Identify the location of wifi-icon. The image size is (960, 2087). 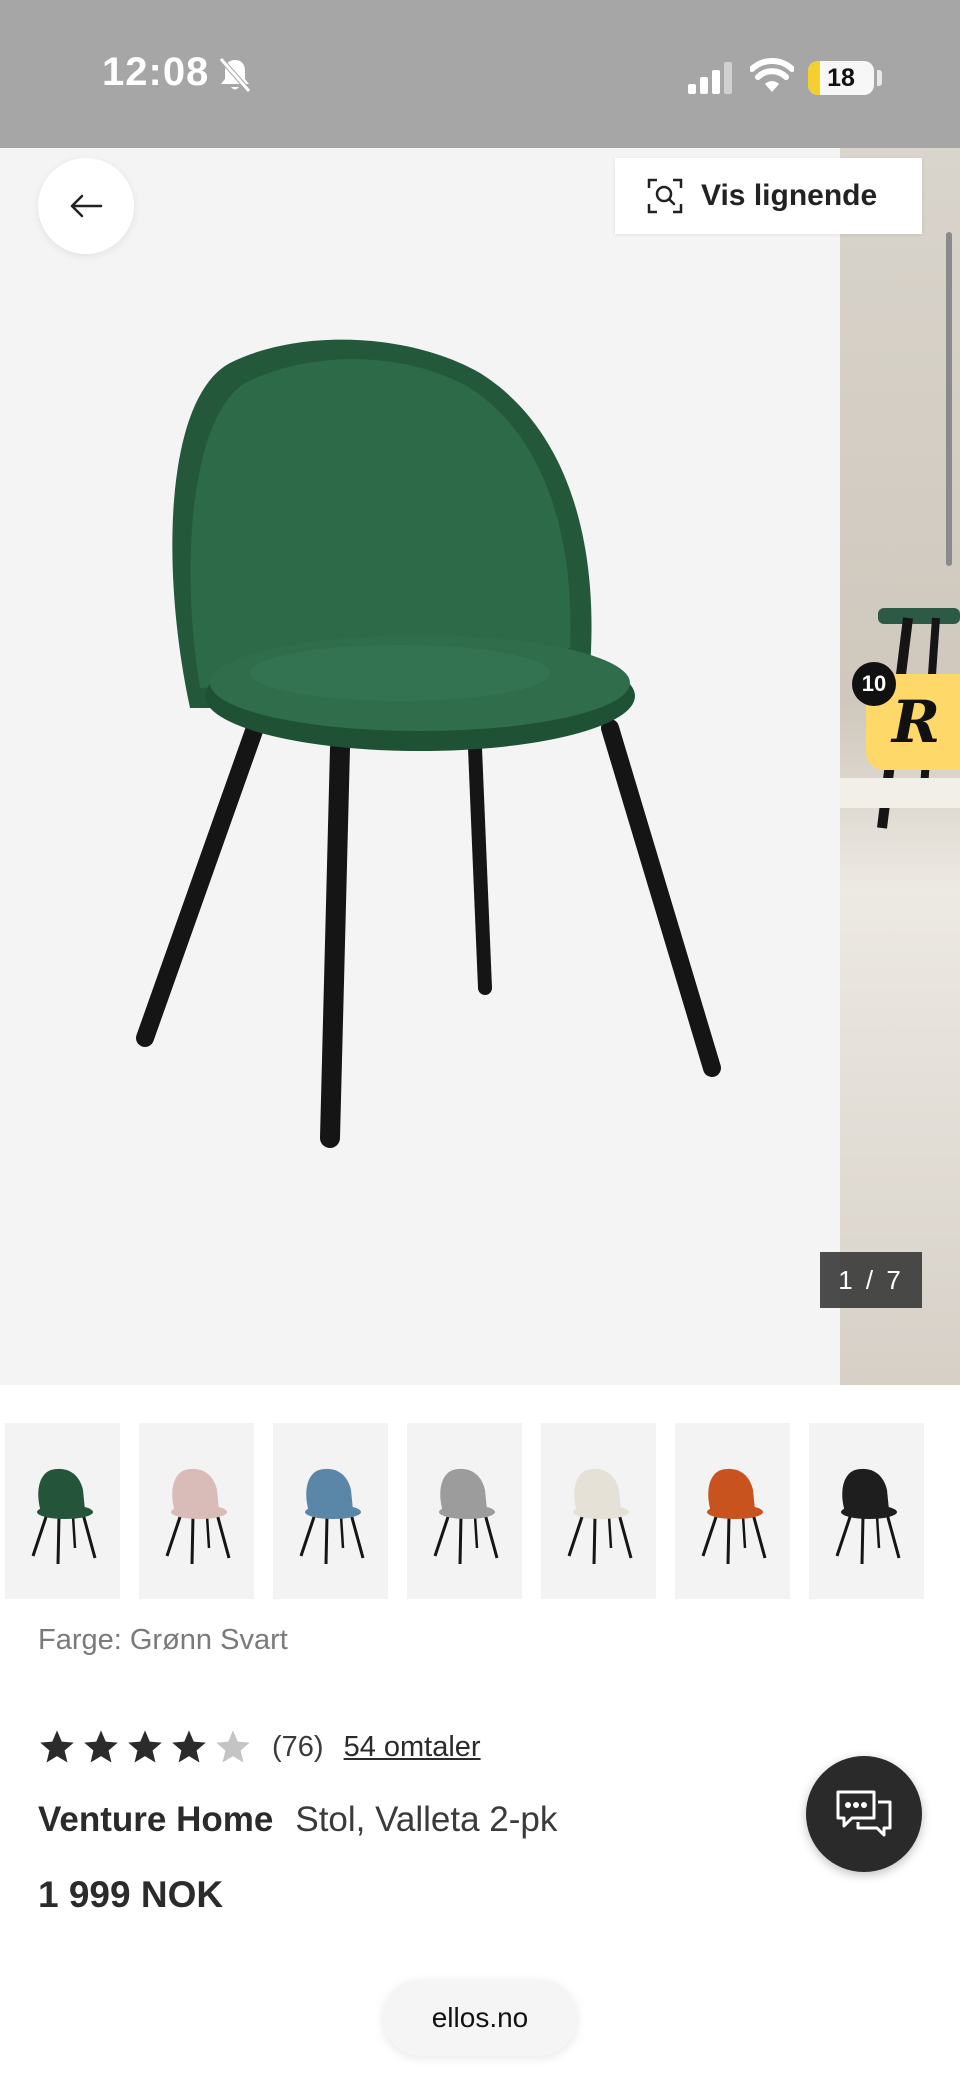
(772, 75).